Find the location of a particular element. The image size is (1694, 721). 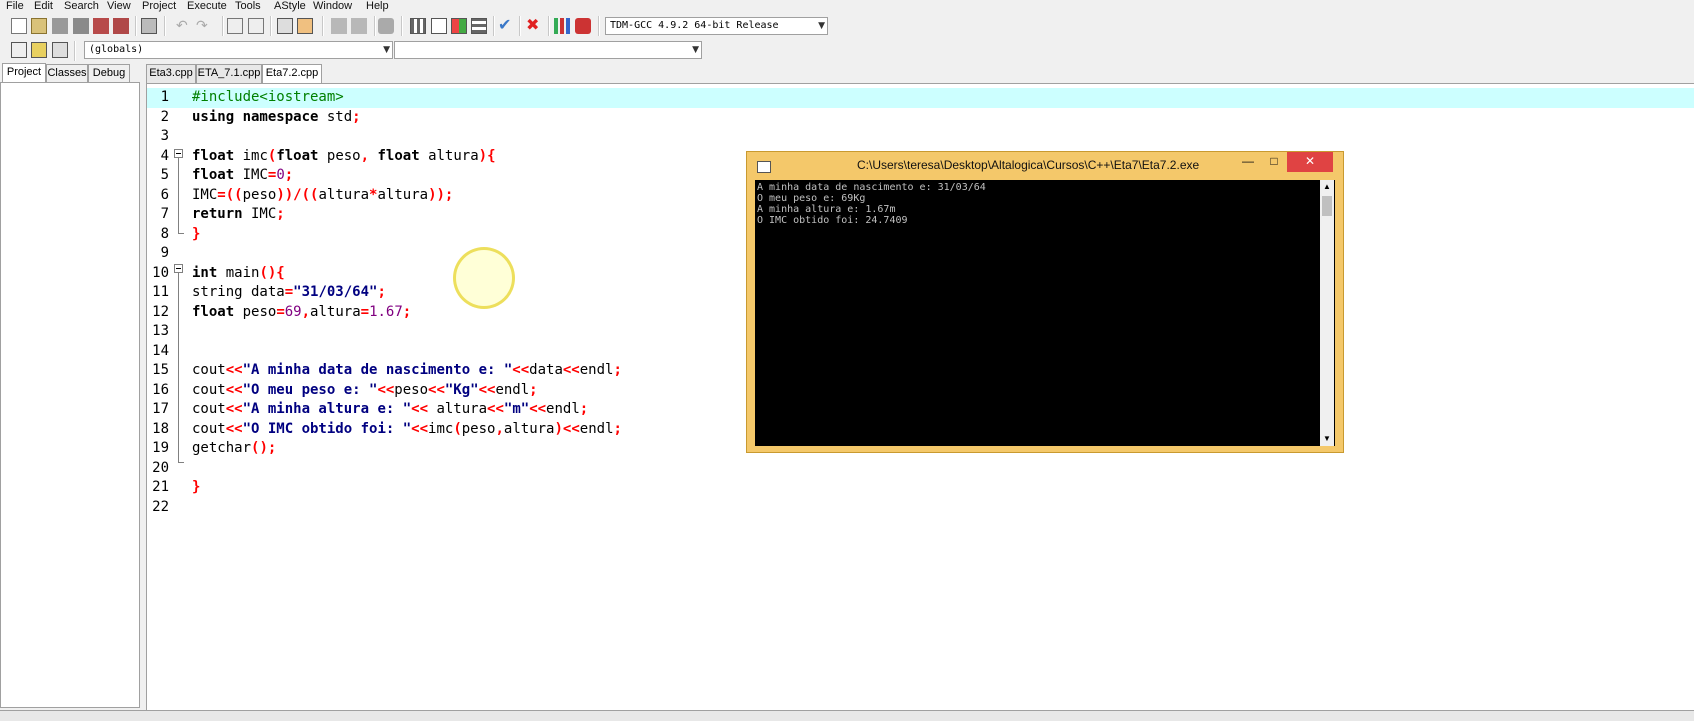

scroll-up-icon: ▲ is located at coordinates (1327, 187).